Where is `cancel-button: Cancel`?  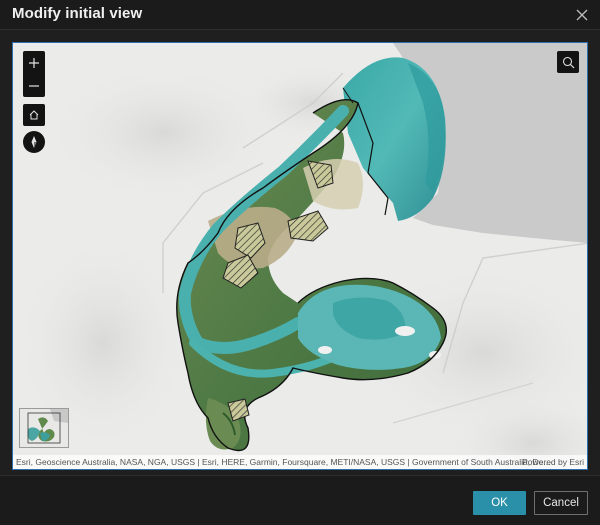 cancel-button: Cancel is located at coordinates (561, 503).